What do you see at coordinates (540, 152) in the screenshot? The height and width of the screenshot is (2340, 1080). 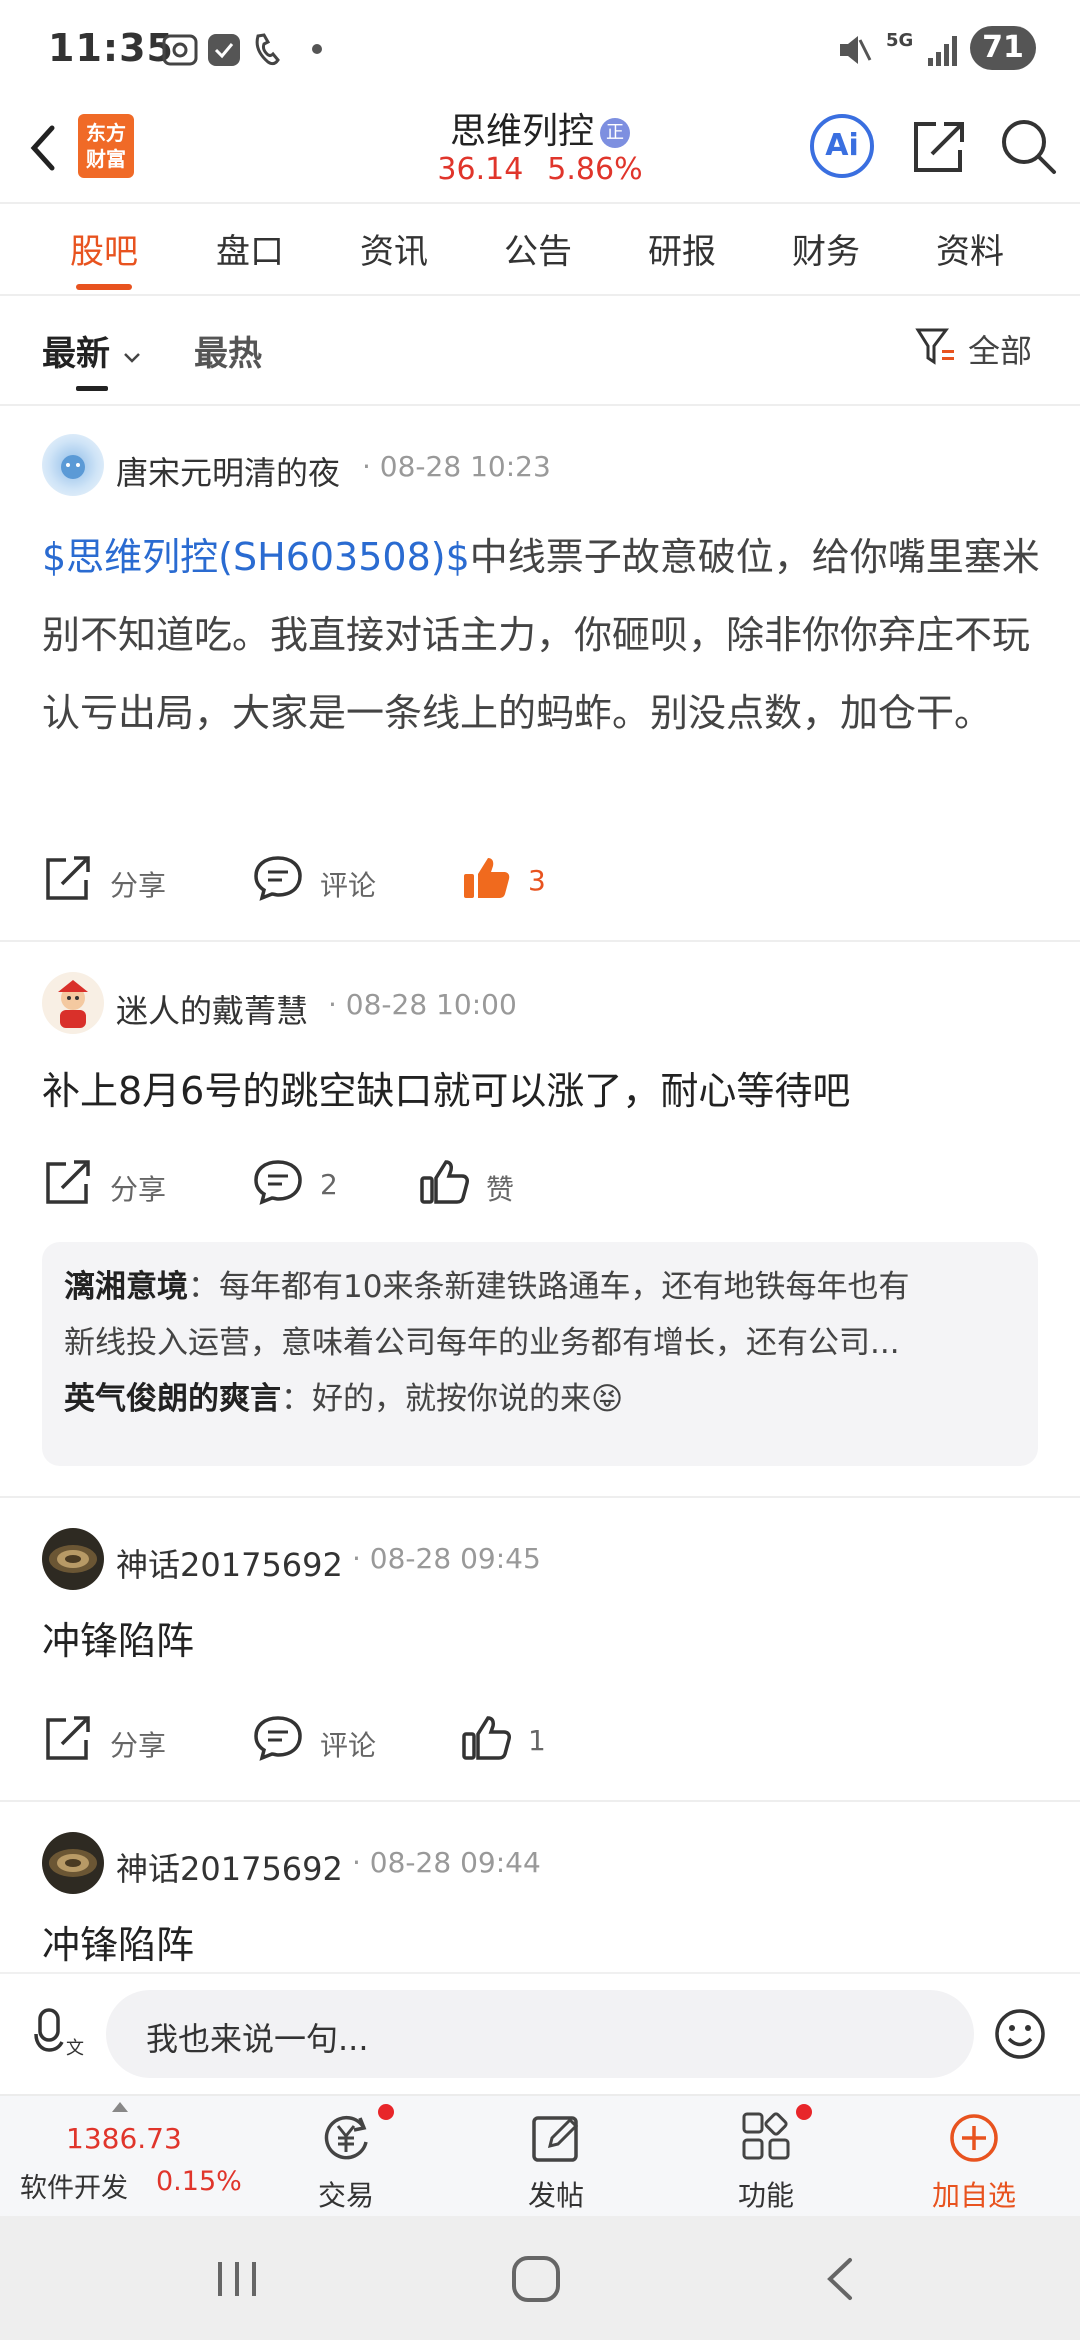 I see `stock-header: 东方财富 思维列控正 36.14 5.86% Ai` at bounding box center [540, 152].